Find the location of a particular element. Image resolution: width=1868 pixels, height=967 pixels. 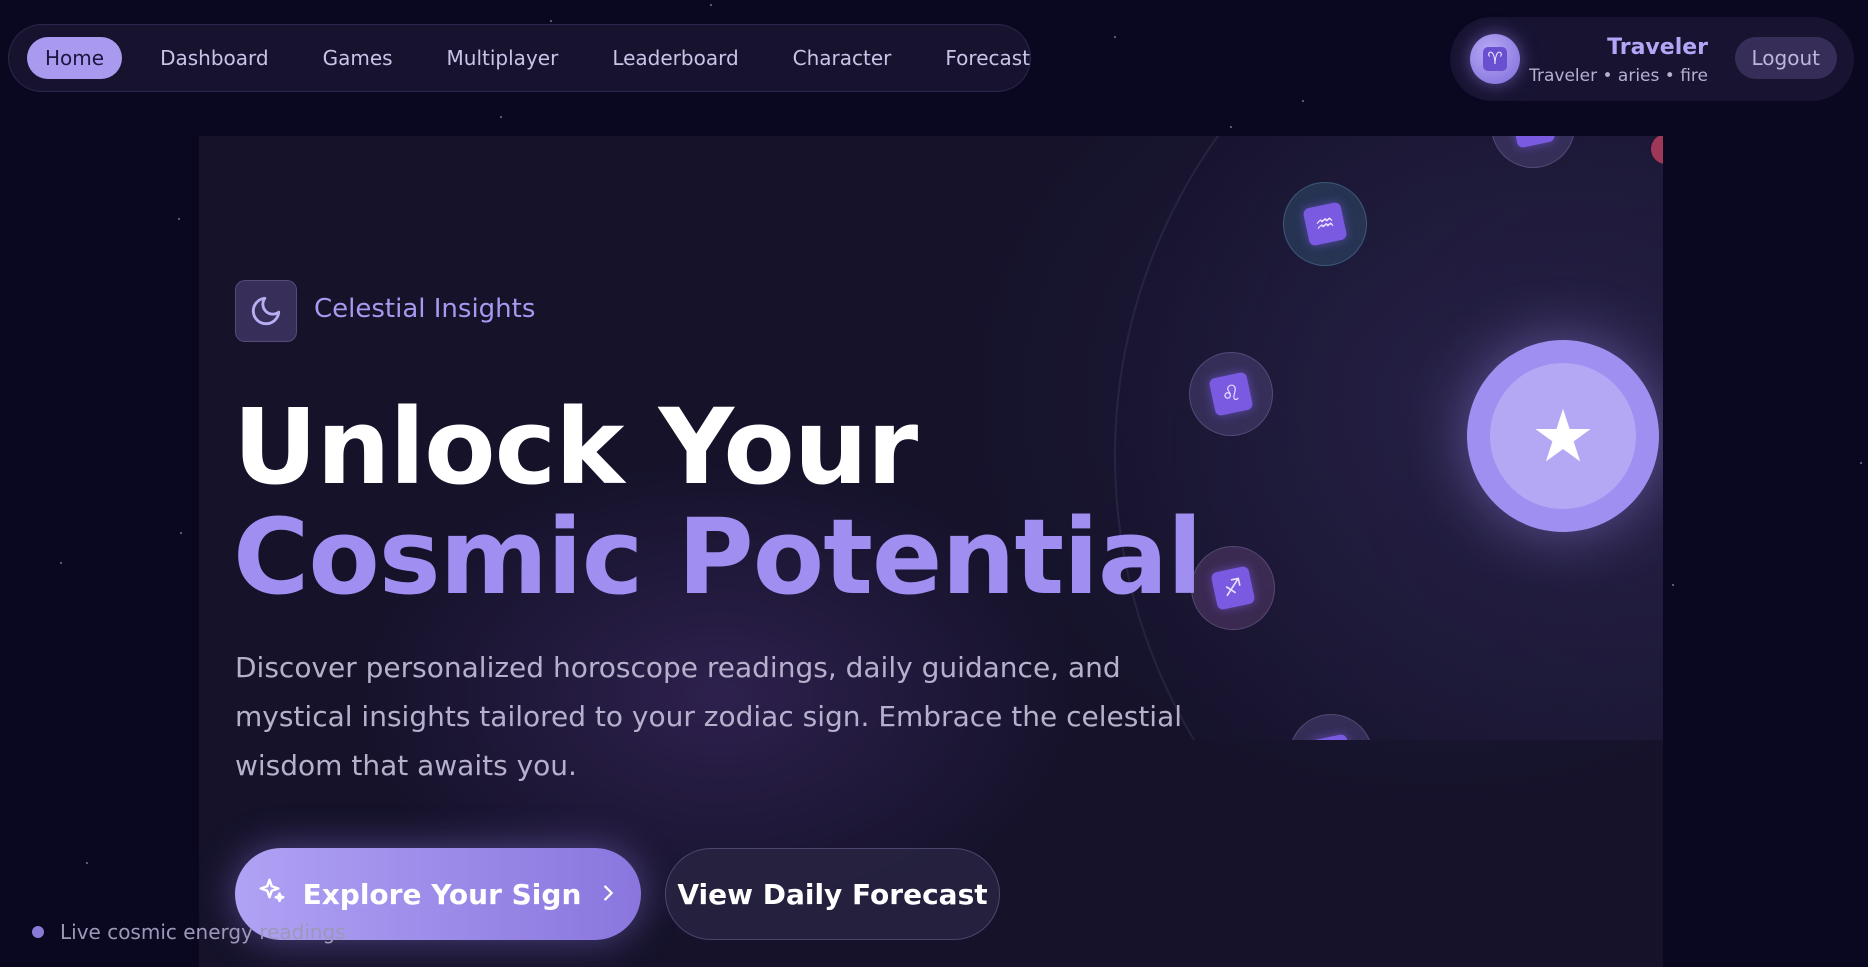

aries-icon: ♈ is located at coordinates (1495, 59).